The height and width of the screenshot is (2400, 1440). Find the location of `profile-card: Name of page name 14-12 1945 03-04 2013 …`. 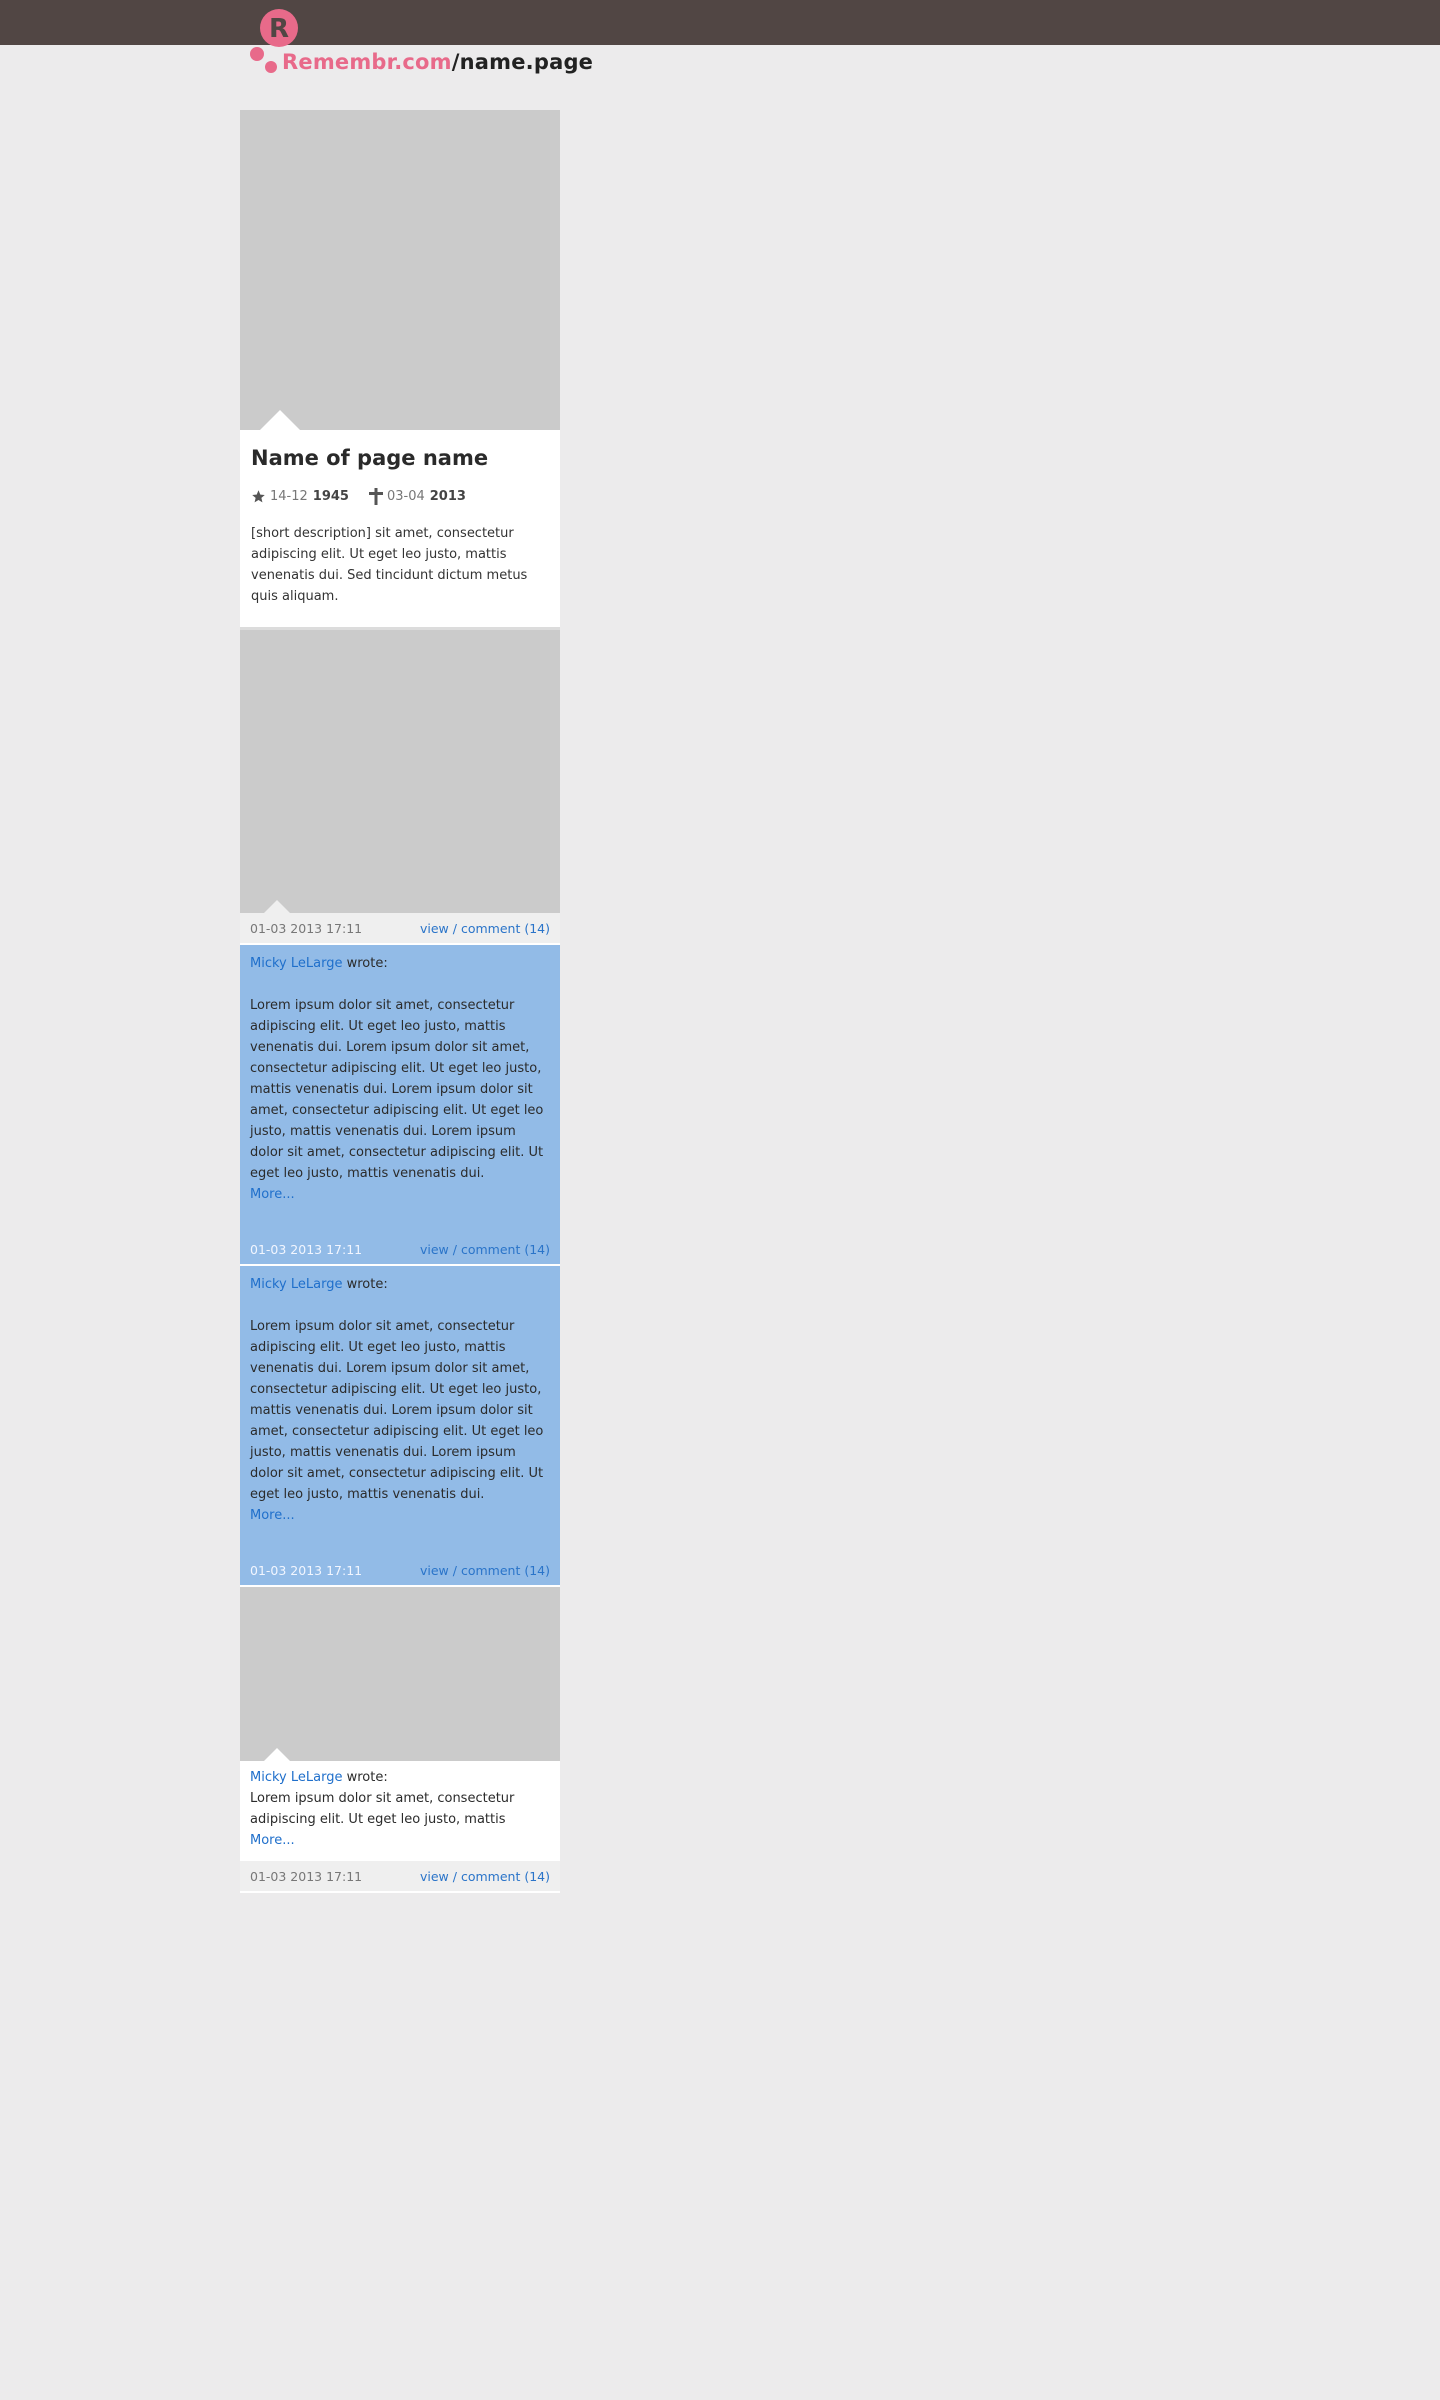

profile-card: Name of page name 14-12 1945 03-04 2013 … is located at coordinates (400, 530).